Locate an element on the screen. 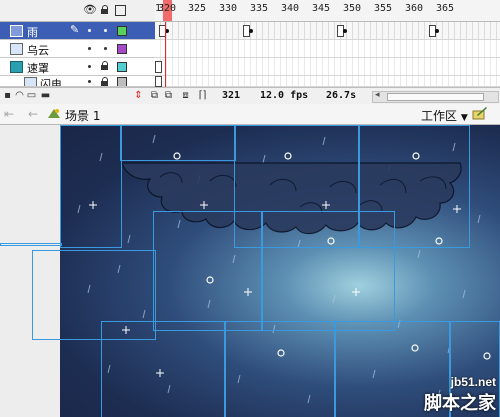 This screenshot has height=417, width=500. onion-outline-icon: ⧉ is located at coordinates (168, 95).